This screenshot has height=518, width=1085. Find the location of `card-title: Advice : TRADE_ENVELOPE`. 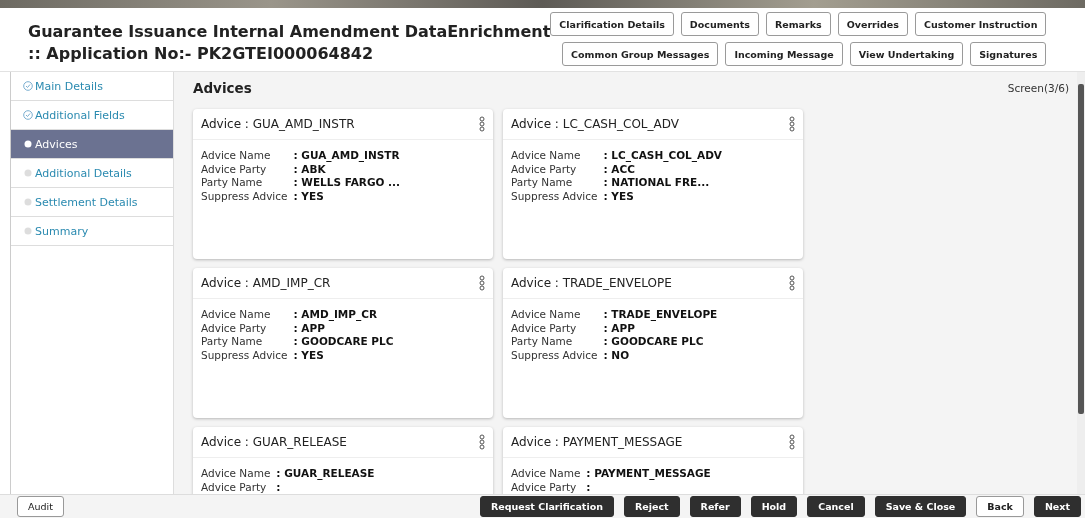

card-title: Advice : TRADE_ENVELOPE is located at coordinates (591, 283).